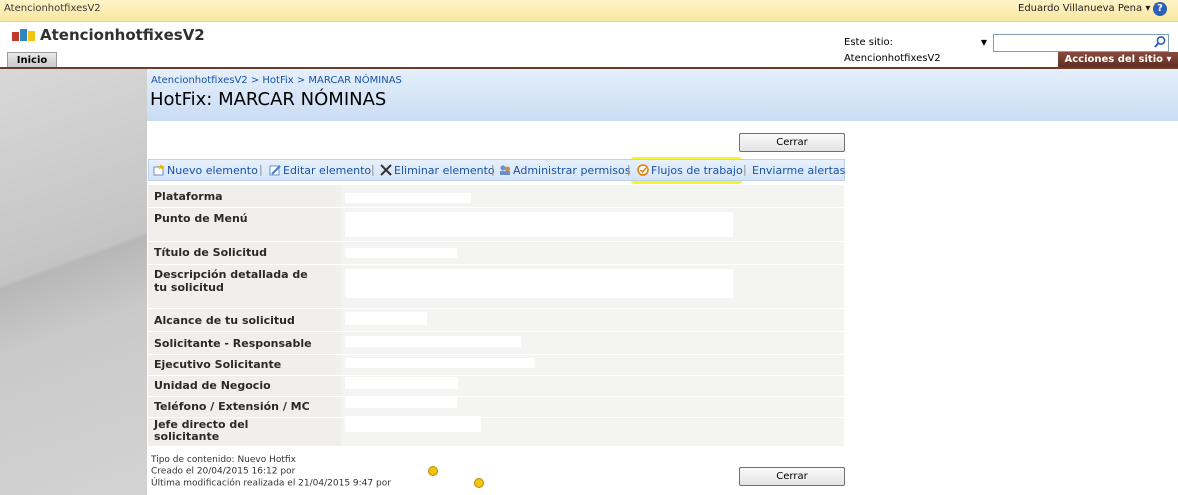 The image size is (1178, 495). Describe the element at coordinates (210, 252) in the screenshot. I see `field-label-titulo: Título de Solicitud` at that location.